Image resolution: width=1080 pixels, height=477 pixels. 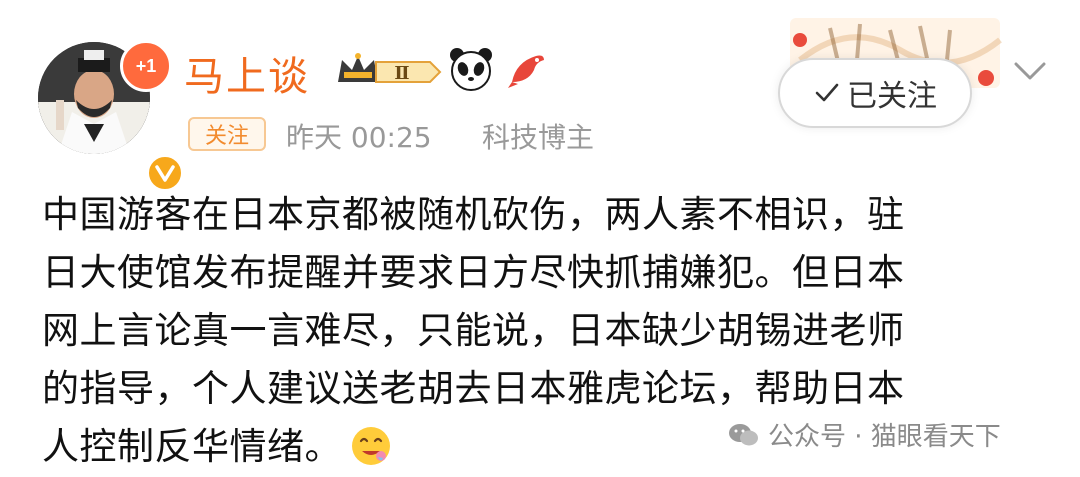 I want to click on chevron-down-icon, so click(x=1030, y=71).